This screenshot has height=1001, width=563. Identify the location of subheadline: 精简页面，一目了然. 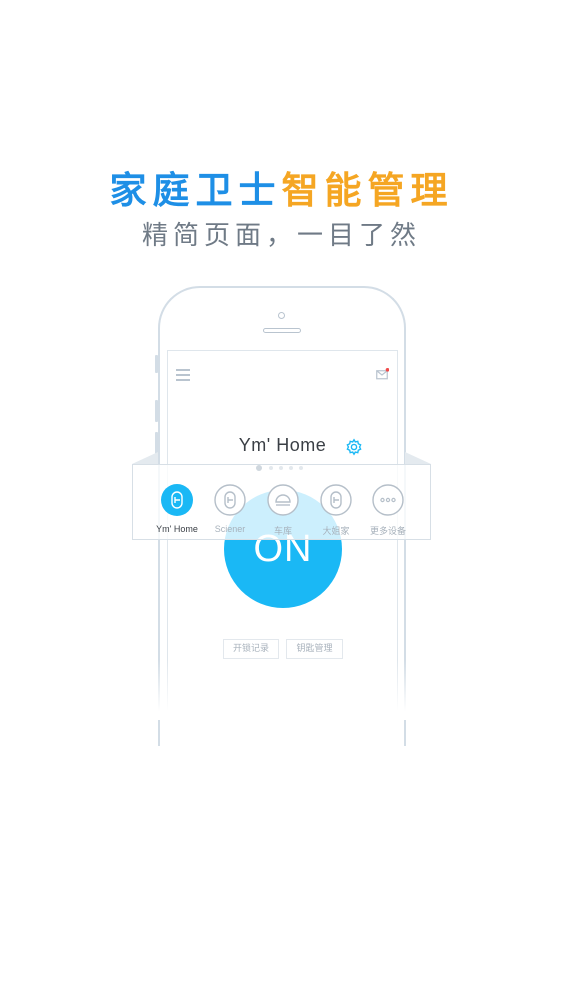
(281, 236).